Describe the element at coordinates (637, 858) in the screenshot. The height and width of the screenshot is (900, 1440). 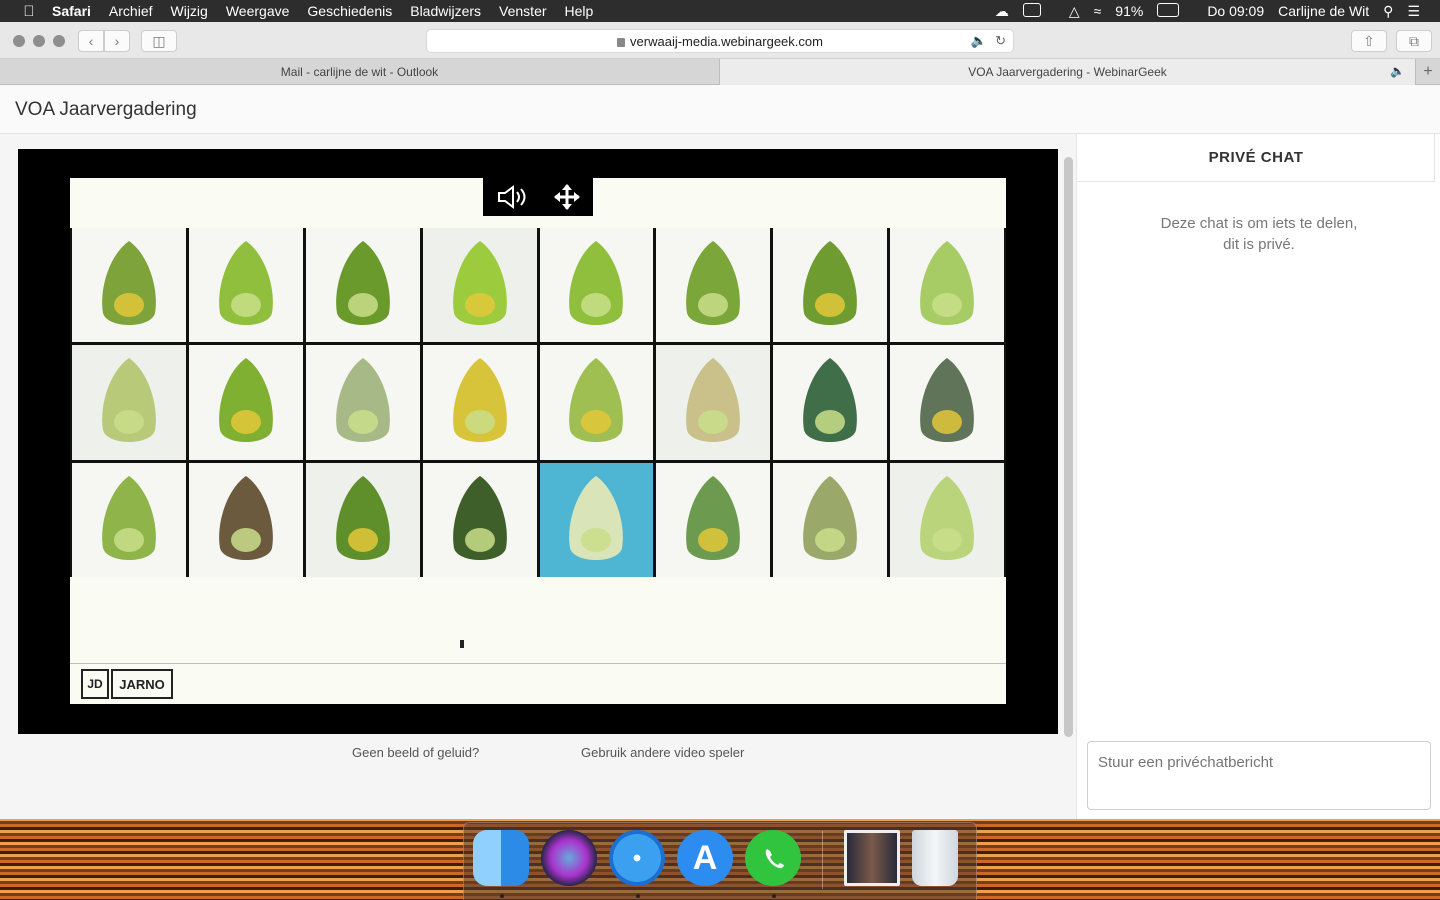
I see `safari-icon` at that location.